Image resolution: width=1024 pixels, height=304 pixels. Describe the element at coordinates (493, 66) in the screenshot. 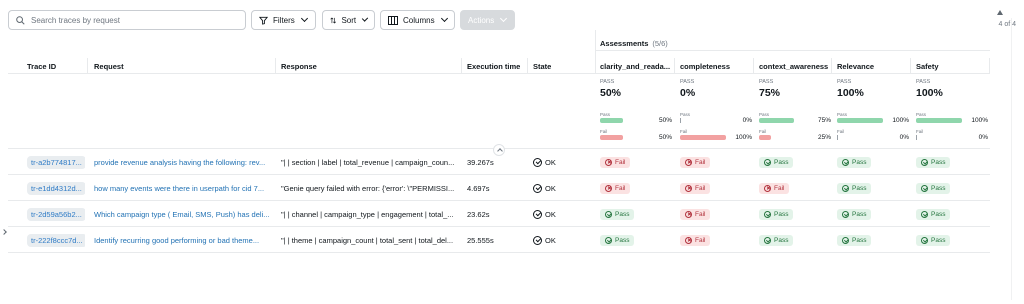

I see `column-header-execution-time: Execution time` at that location.